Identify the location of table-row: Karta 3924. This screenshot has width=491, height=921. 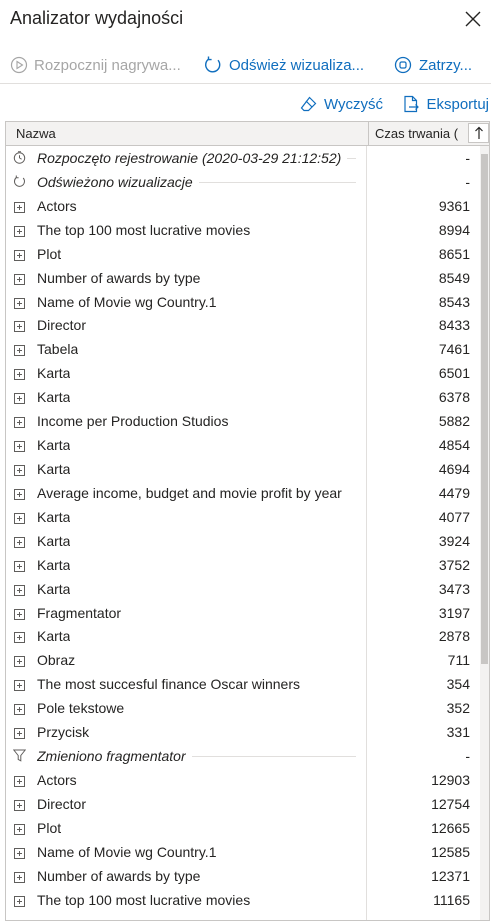
(247, 541).